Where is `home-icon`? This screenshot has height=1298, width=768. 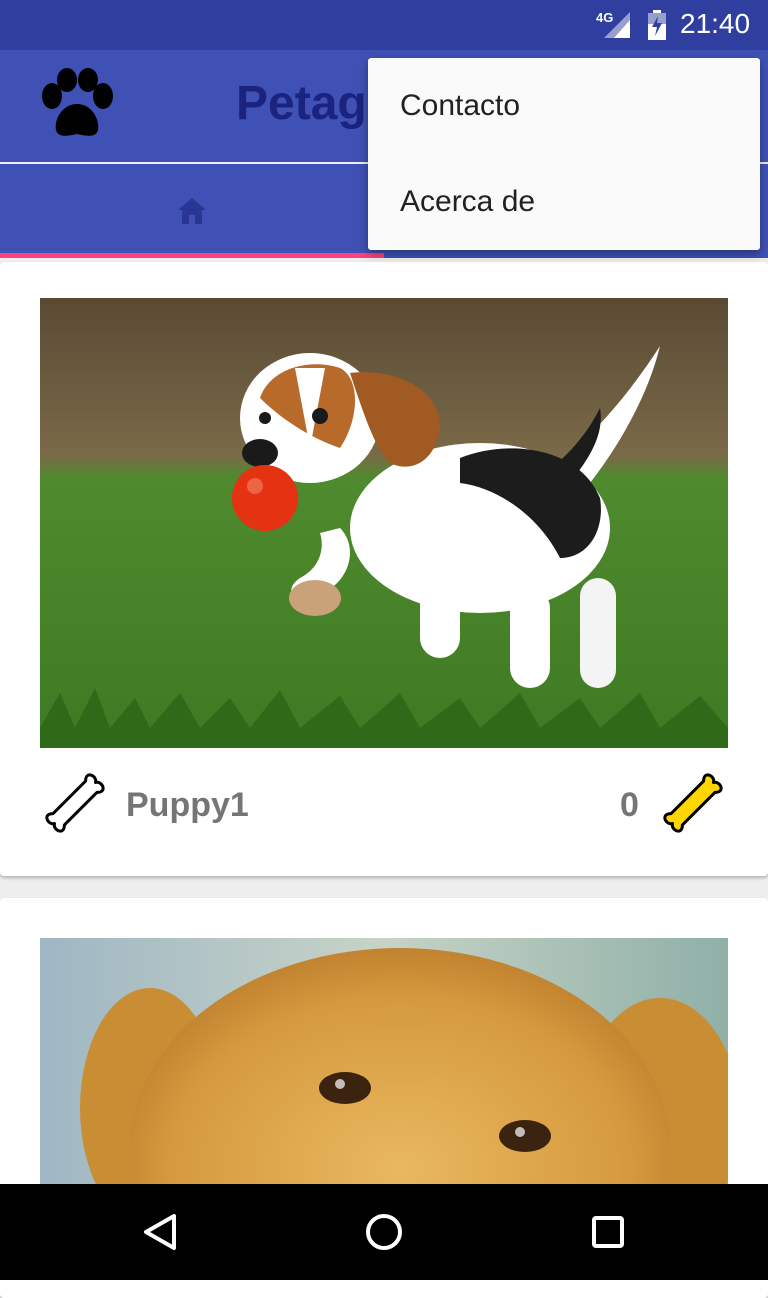
home-icon is located at coordinates (192, 211).